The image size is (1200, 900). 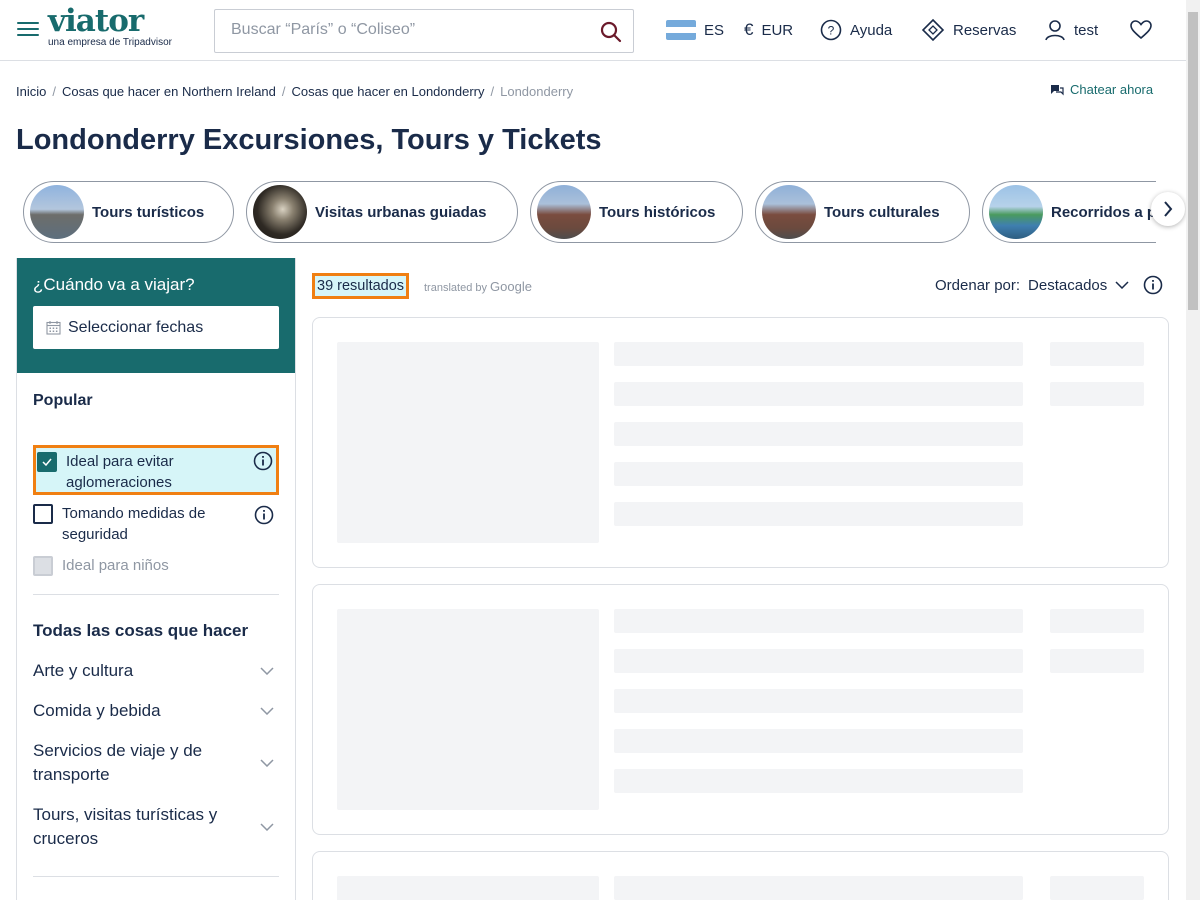 What do you see at coordinates (511, 286) in the screenshot?
I see `google-logo: Google` at bounding box center [511, 286].